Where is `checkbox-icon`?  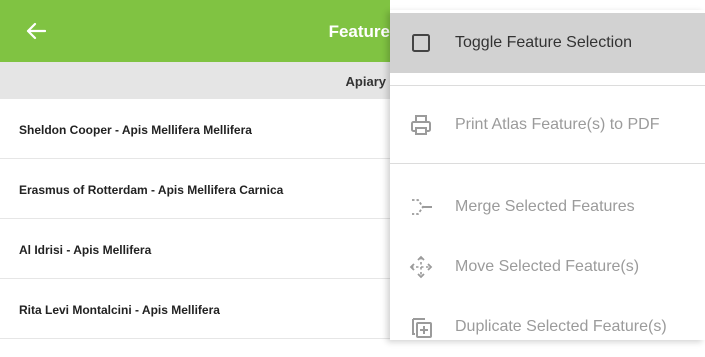
checkbox-icon is located at coordinates (421, 43).